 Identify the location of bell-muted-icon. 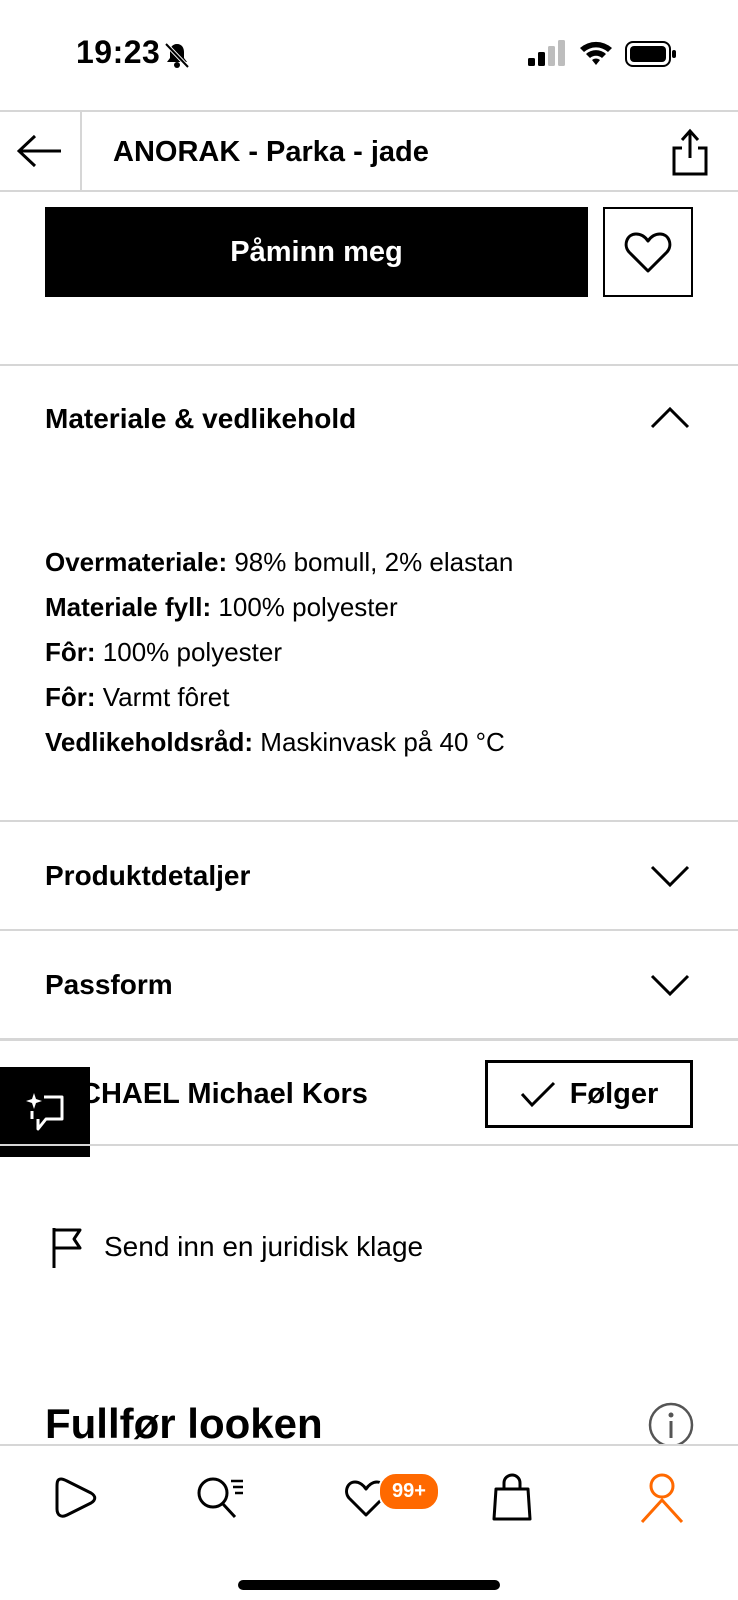
(177, 55).